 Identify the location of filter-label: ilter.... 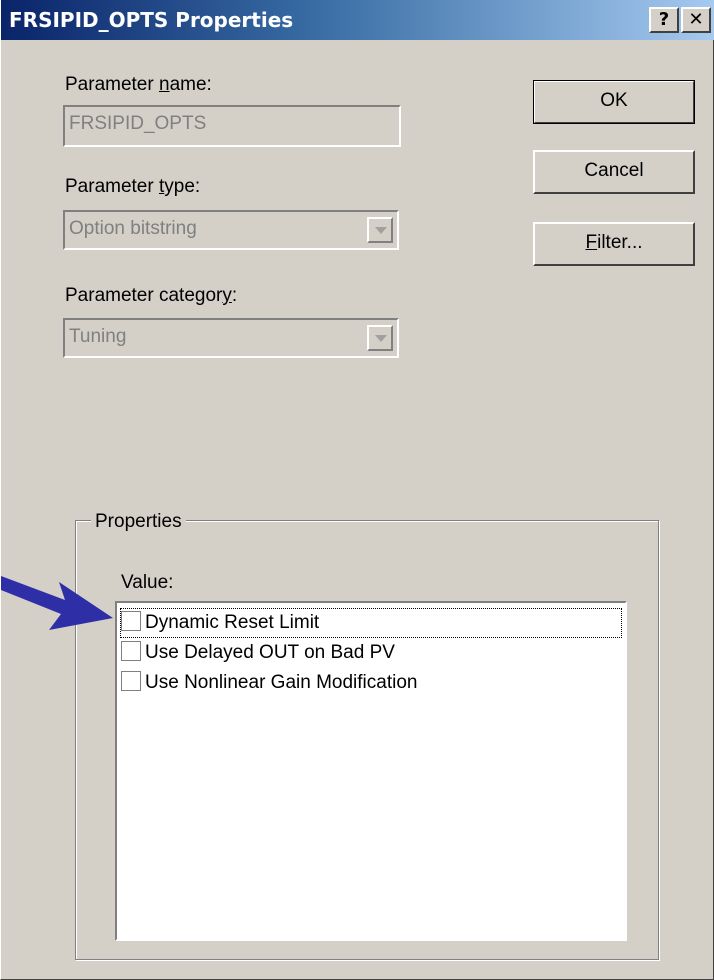
(620, 242).